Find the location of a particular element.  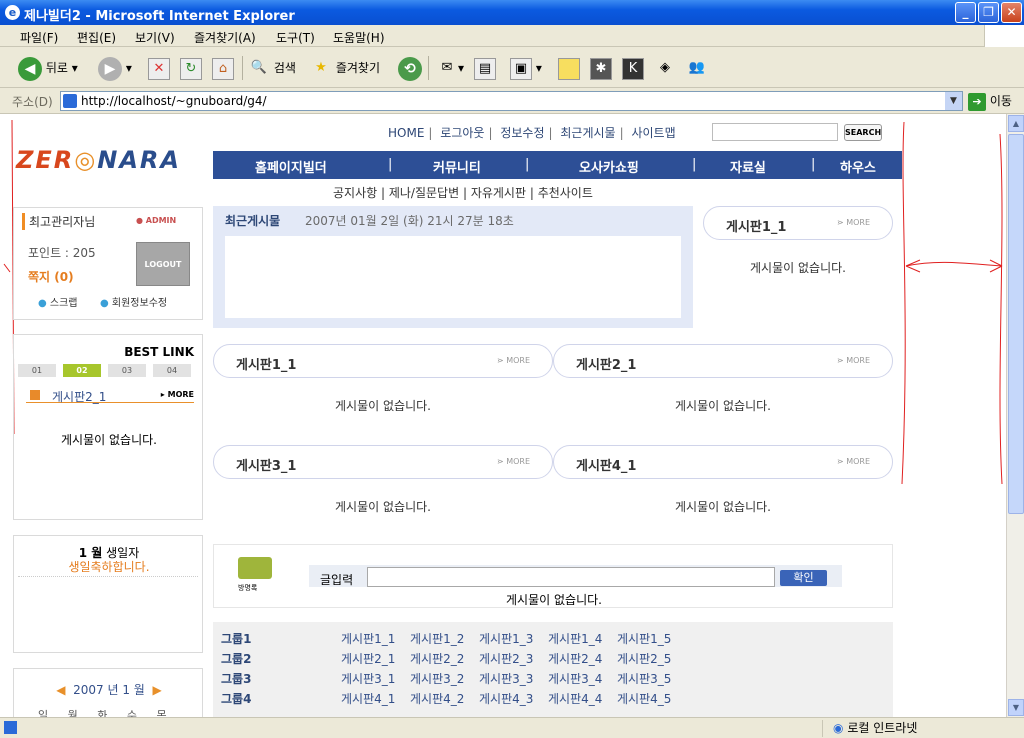

minimize-button: _ is located at coordinates (965, 12).